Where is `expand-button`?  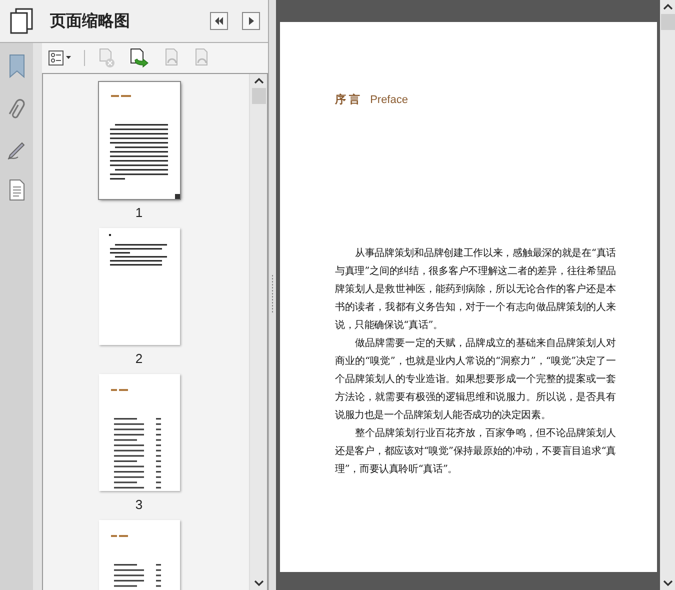 expand-button is located at coordinates (251, 21).